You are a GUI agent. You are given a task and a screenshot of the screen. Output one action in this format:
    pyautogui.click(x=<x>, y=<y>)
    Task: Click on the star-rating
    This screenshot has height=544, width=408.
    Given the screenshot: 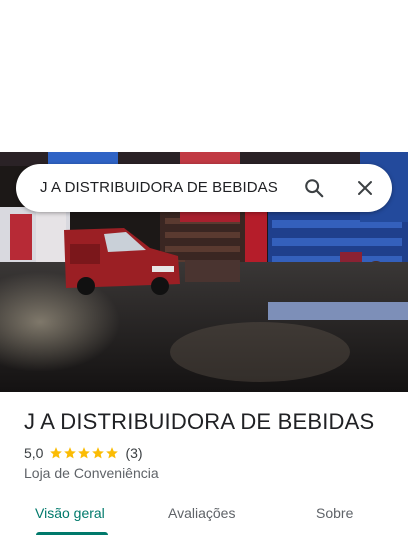 What is the action you would take?
    pyautogui.click(x=84, y=453)
    